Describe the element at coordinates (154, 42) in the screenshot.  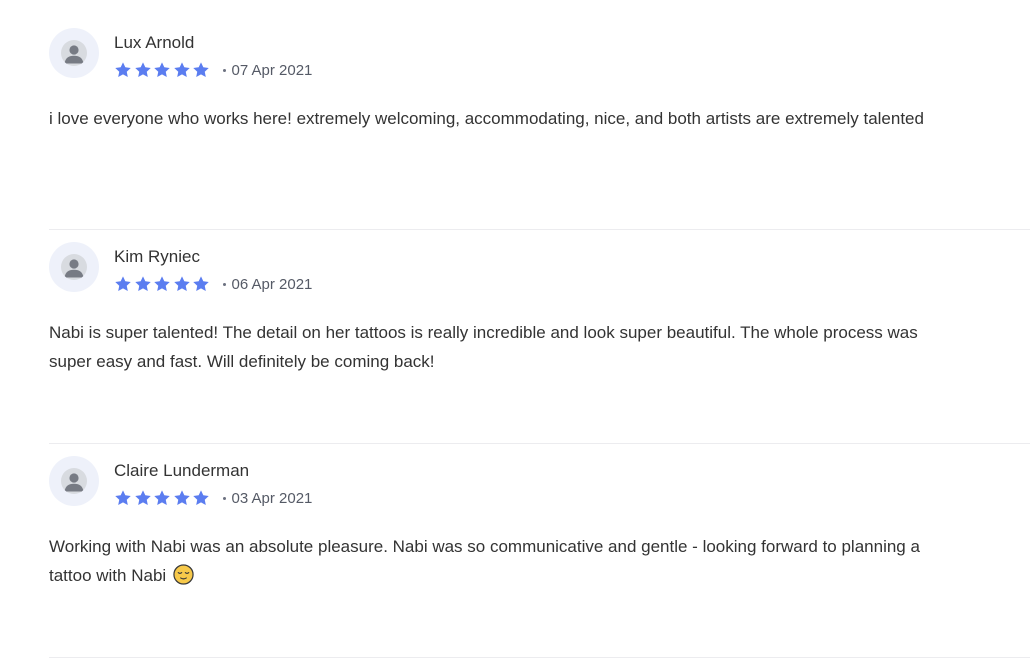
I see `reviewer-name: Lux Arnold` at that location.